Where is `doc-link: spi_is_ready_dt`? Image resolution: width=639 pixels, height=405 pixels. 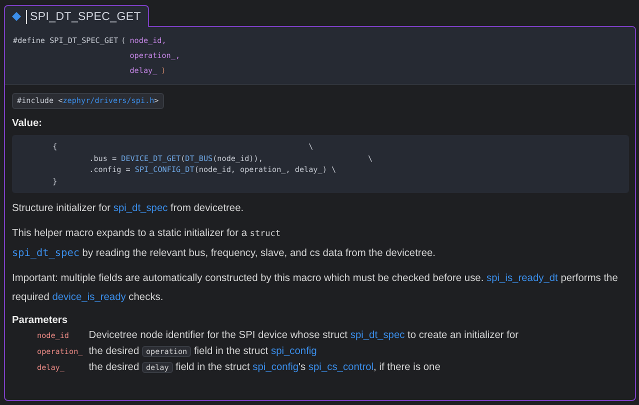 doc-link: spi_is_ready_dt is located at coordinates (522, 278).